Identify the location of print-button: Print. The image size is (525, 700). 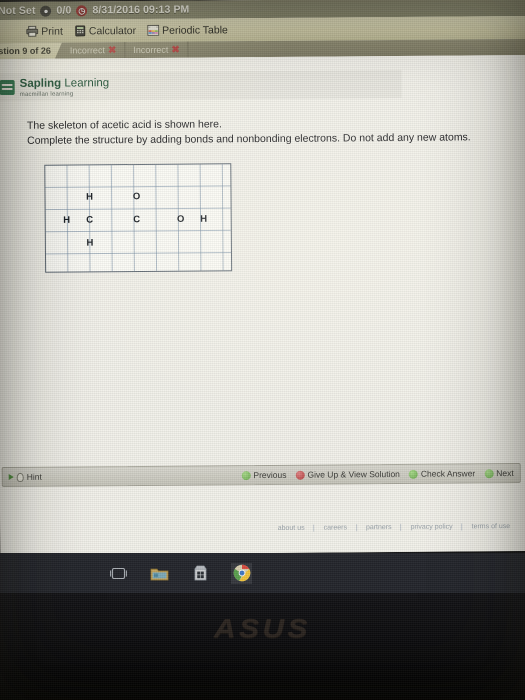
(44, 31).